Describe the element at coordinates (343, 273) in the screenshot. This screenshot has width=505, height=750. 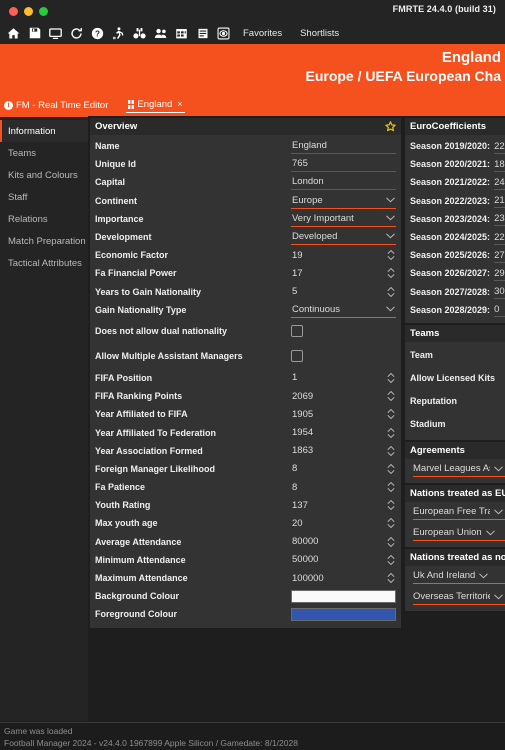
I see `stepper-fa-financial-power: 17` at that location.